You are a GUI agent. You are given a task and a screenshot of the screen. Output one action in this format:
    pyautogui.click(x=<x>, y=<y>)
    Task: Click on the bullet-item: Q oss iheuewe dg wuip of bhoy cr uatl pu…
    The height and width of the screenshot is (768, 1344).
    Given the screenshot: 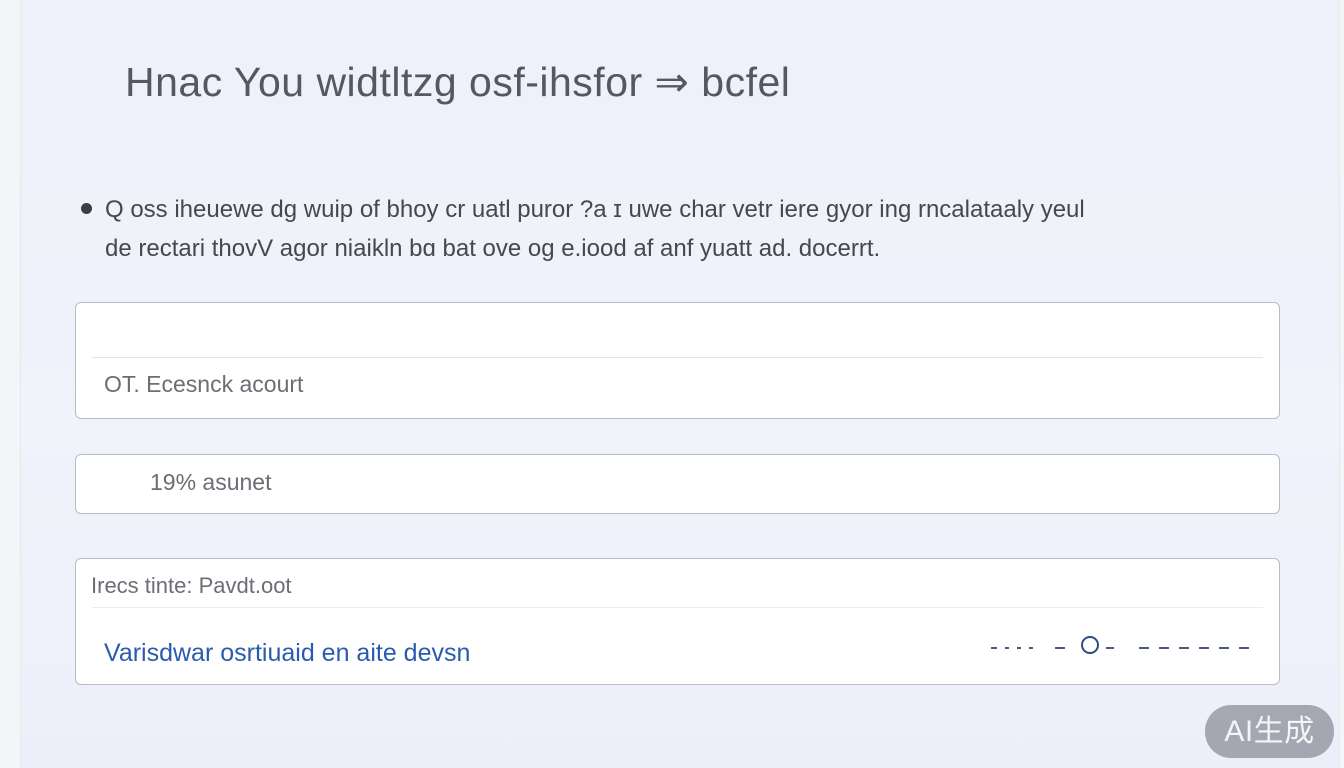 What is the action you would take?
    pyautogui.click(x=676, y=209)
    